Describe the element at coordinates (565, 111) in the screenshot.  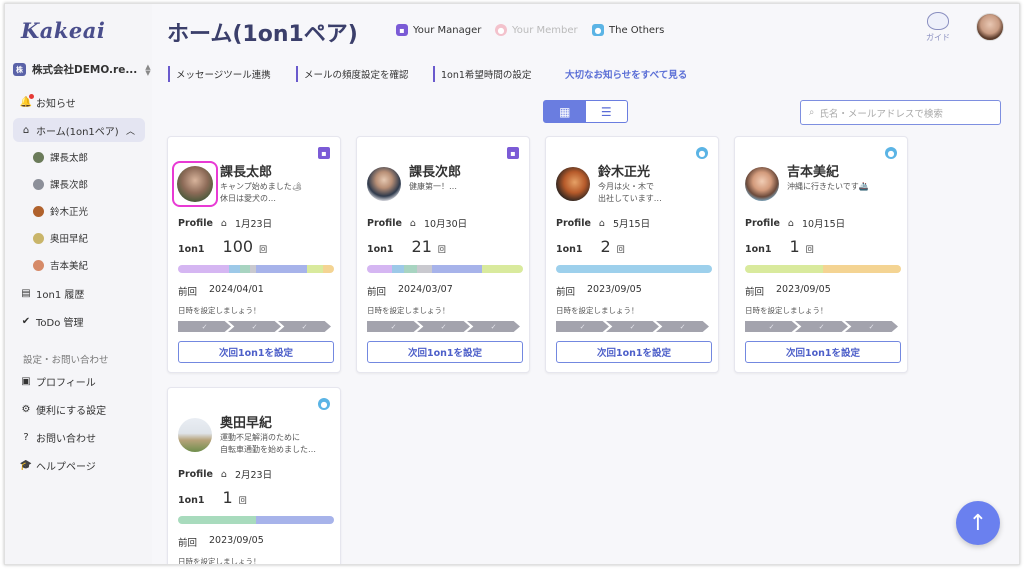
I see `grid-view-icon: ▦` at that location.